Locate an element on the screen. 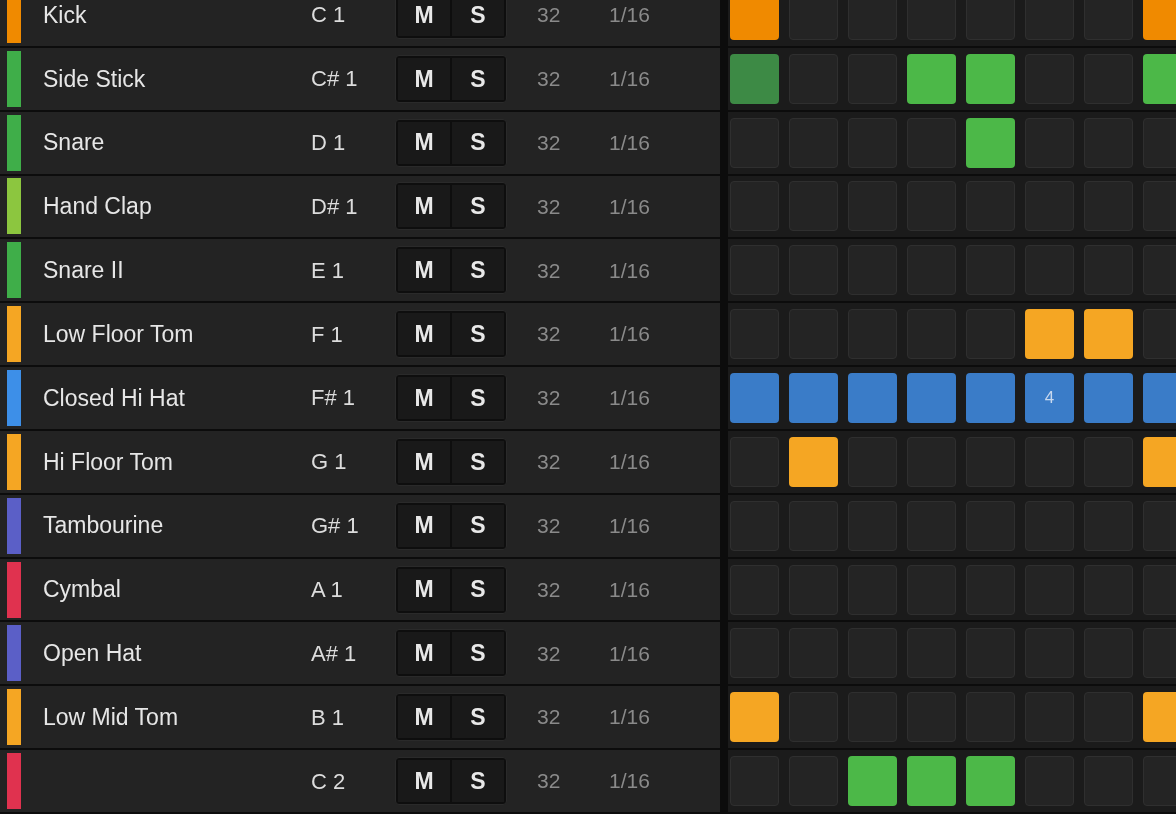 The width and height of the screenshot is (1176, 814). track-name: Snare II is located at coordinates (83, 270).